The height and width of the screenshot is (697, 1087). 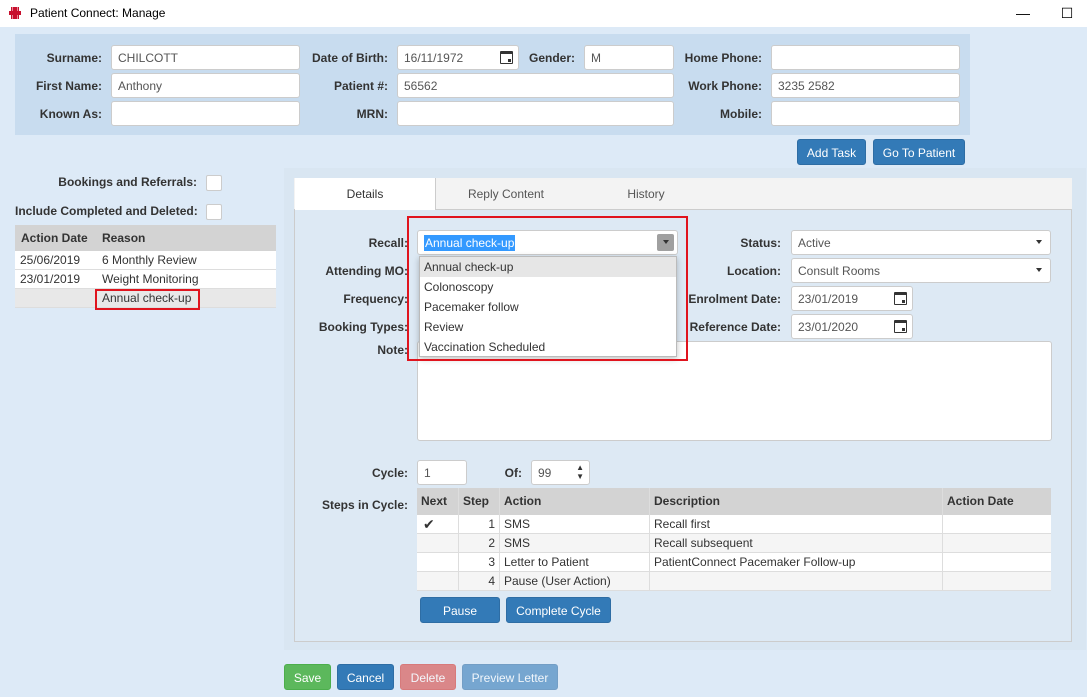 What do you see at coordinates (375, 299) in the screenshot?
I see `frequency-label: Frequency:` at bounding box center [375, 299].